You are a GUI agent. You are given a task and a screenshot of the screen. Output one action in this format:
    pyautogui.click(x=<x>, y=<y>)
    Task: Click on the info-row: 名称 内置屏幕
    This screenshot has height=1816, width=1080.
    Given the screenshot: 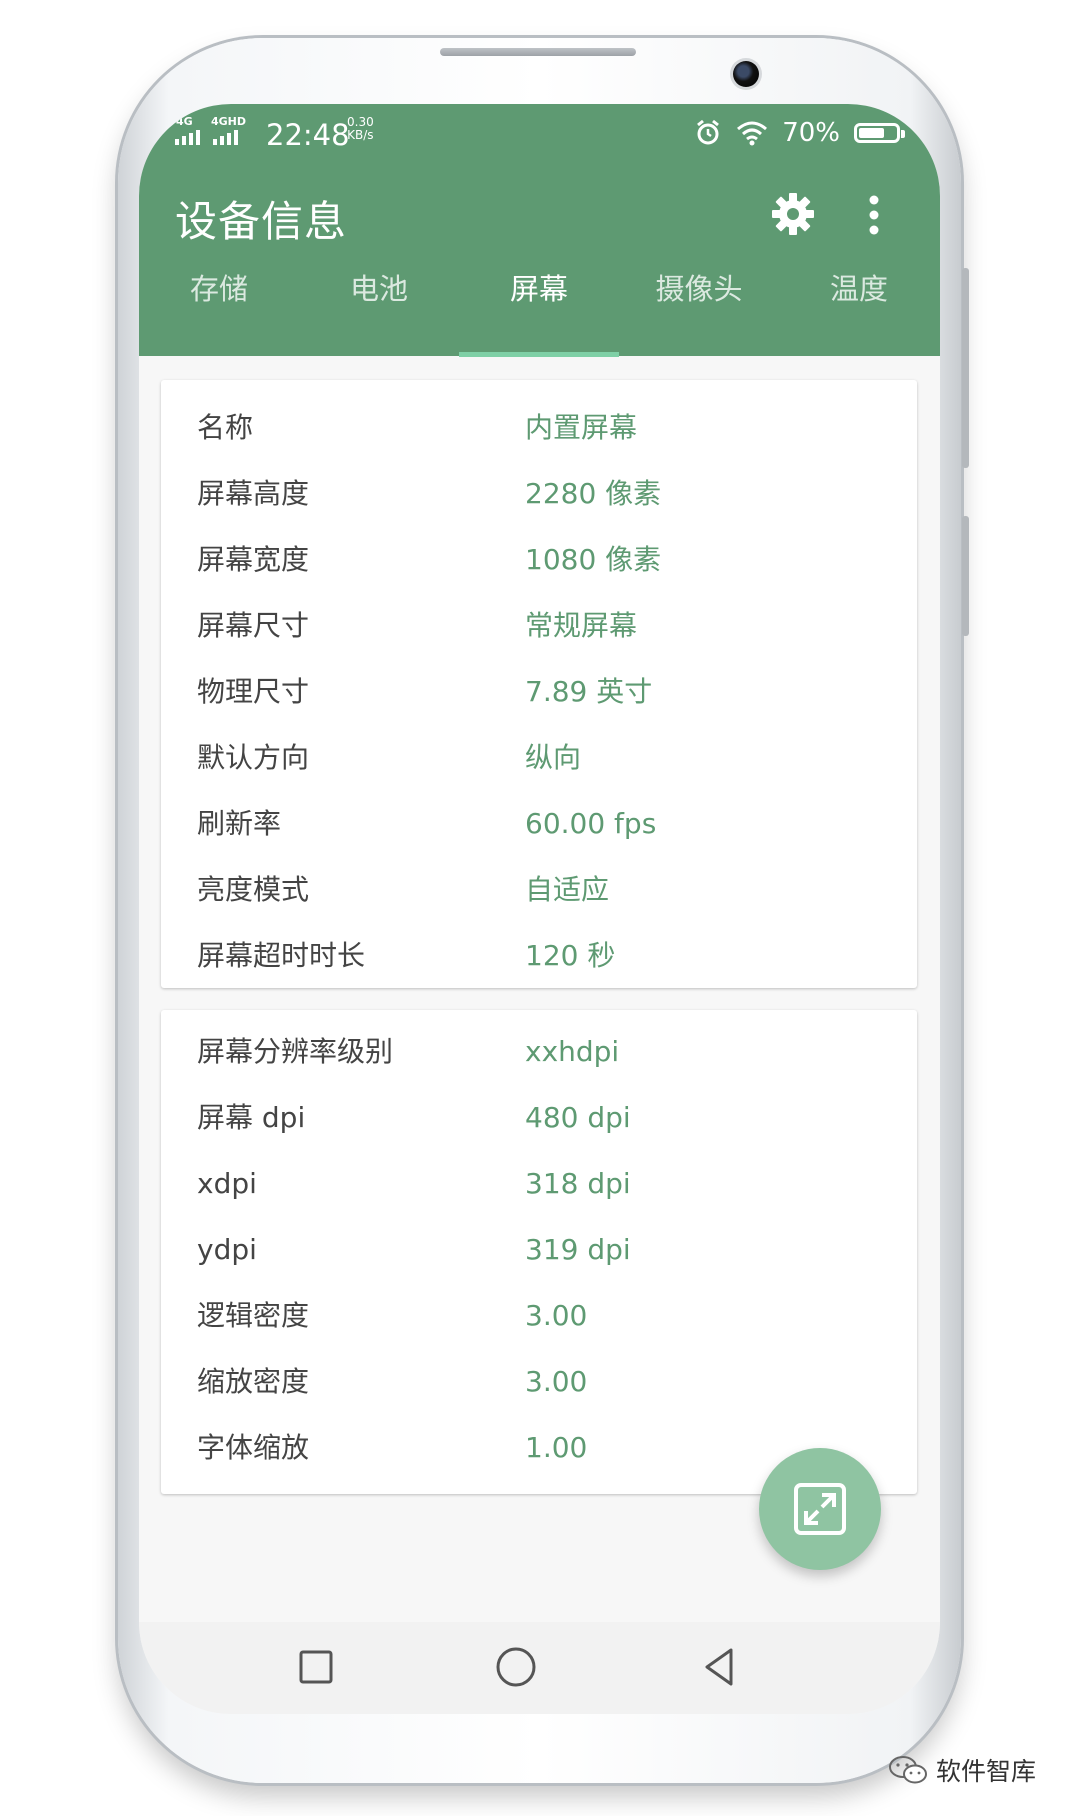 What is the action you would take?
    pyautogui.click(x=539, y=428)
    